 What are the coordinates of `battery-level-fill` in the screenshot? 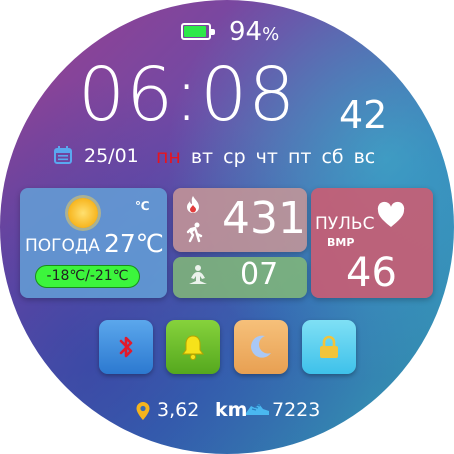 It's located at (195, 31).